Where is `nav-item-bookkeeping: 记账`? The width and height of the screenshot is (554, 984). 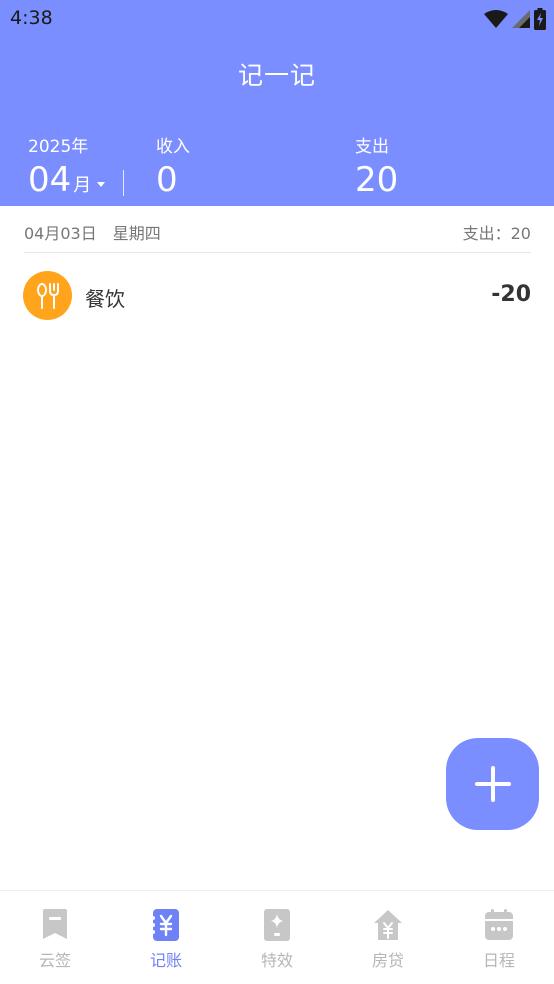
nav-item-bookkeeping: 记账 is located at coordinates (166, 940).